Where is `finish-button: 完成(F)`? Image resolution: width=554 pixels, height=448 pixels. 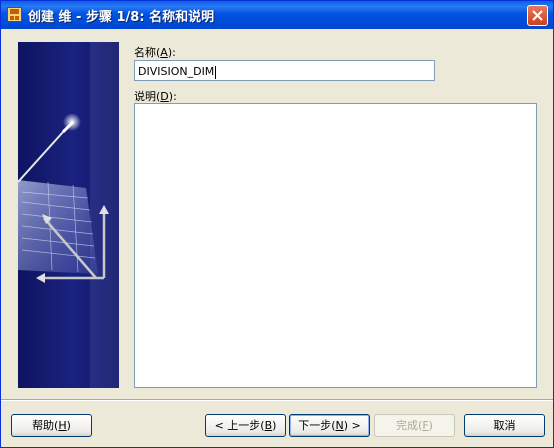
finish-button: 完成(F) is located at coordinates (414, 425).